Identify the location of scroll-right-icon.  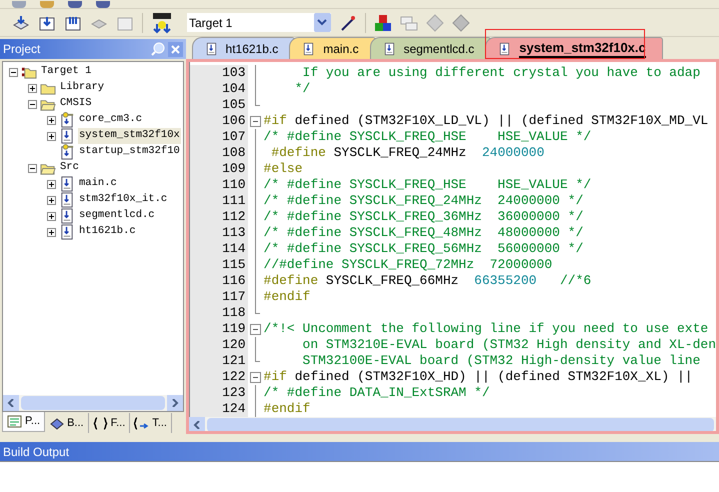
(174, 403).